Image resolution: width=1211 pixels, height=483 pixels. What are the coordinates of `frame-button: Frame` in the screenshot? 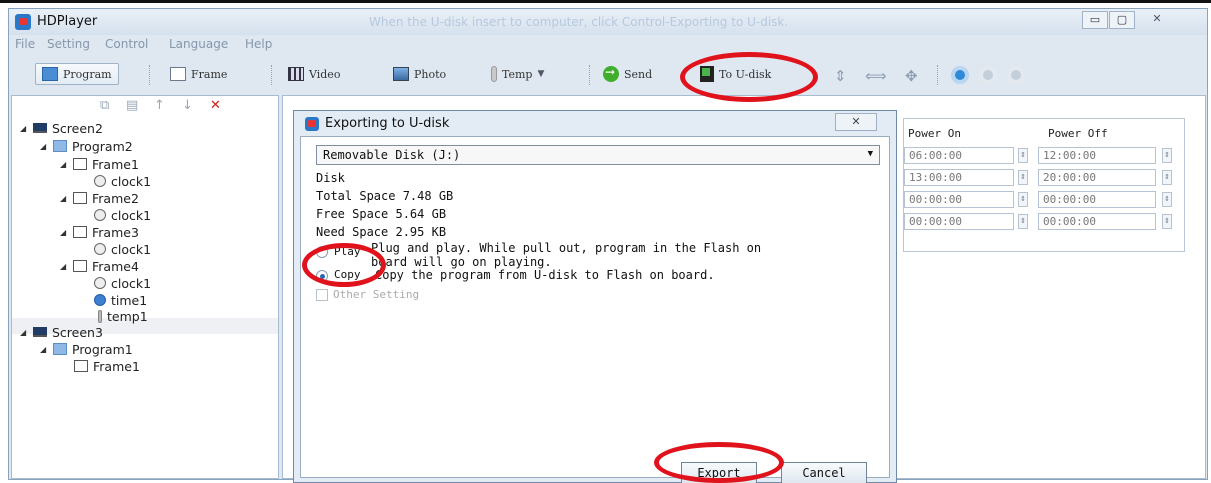 It's located at (198, 74).